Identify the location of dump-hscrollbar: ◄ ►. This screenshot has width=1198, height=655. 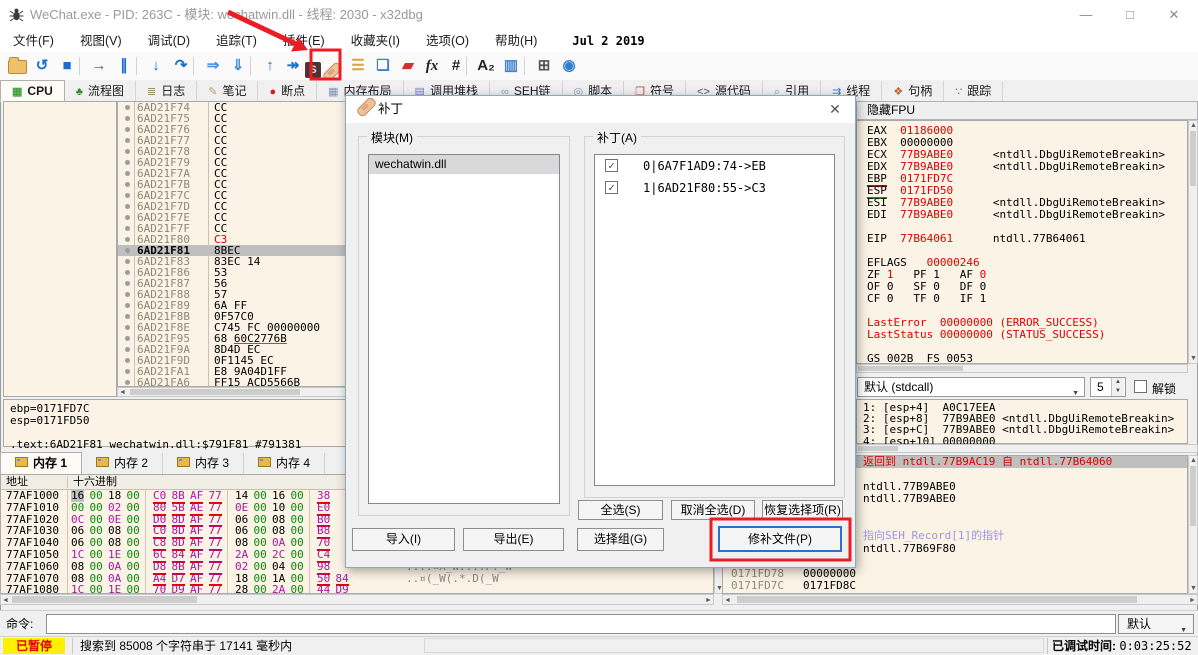
(357, 599).